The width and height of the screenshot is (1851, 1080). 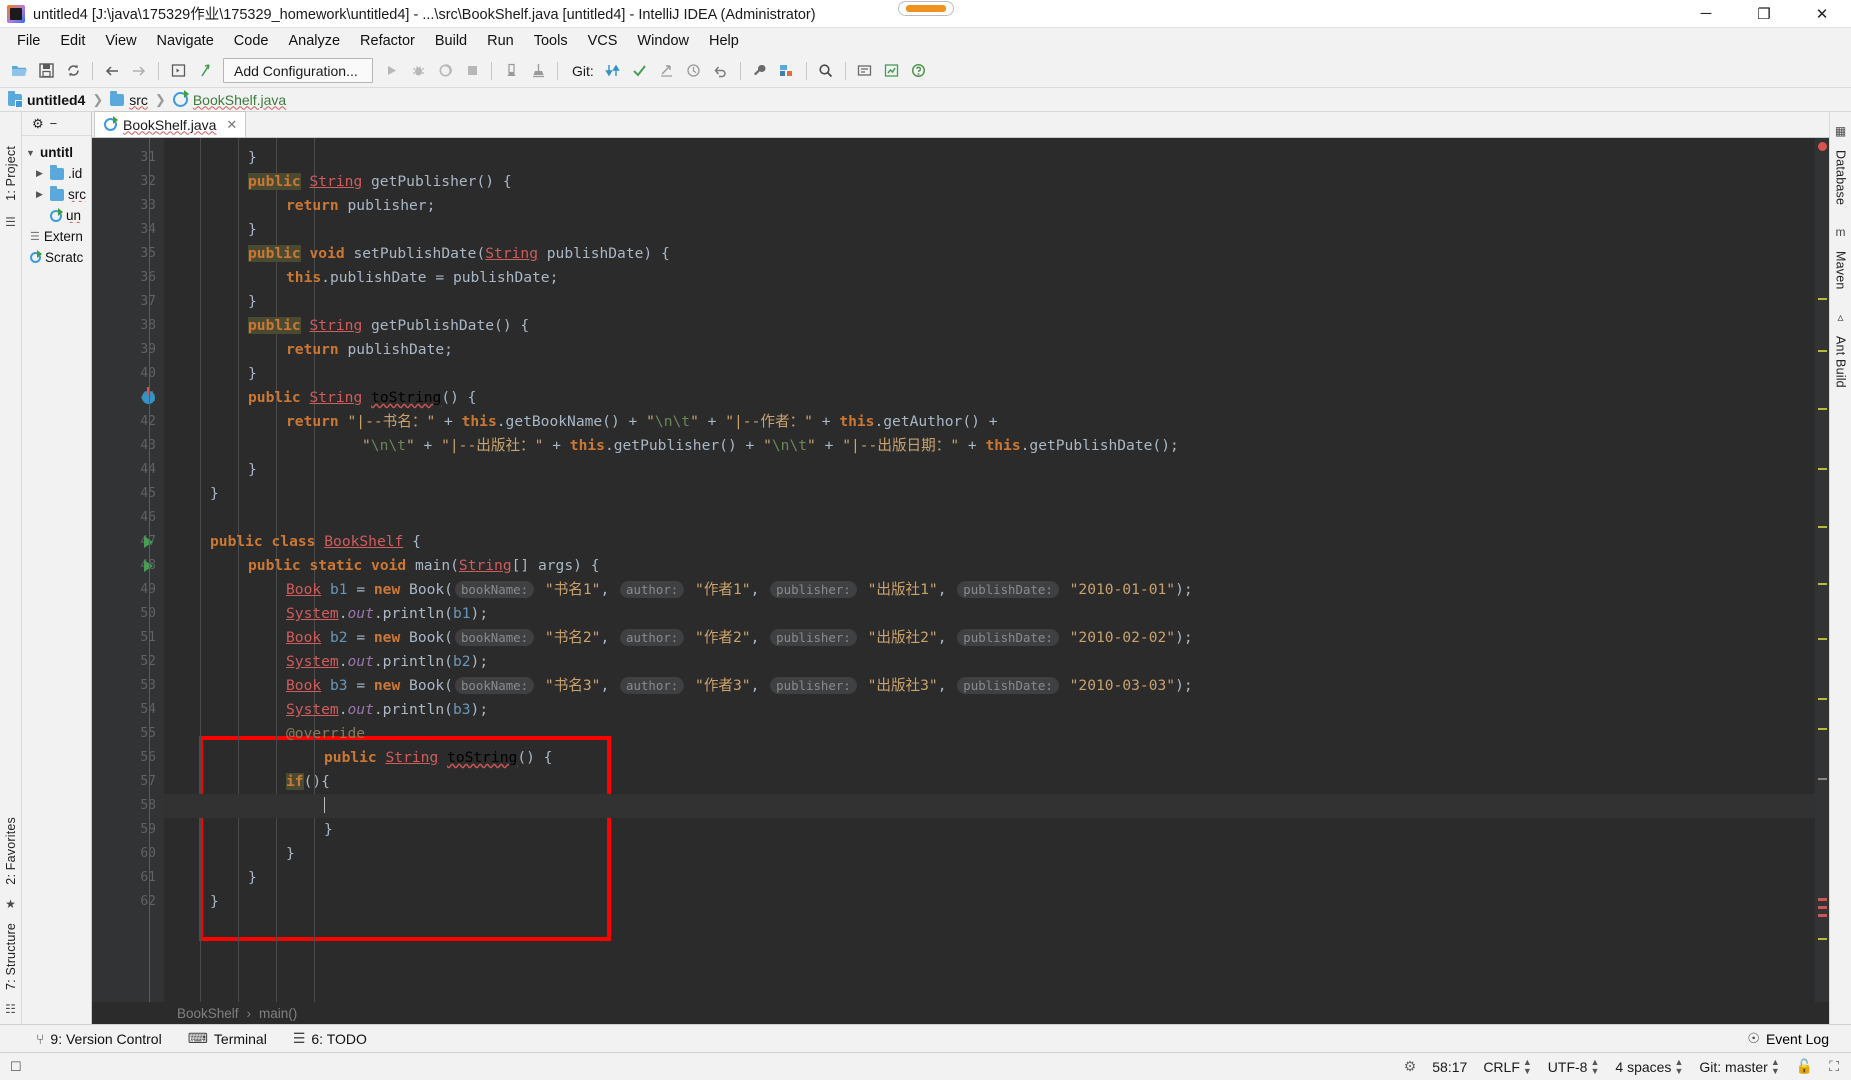 I want to click on line-number: 52, so click(x=136, y=662).